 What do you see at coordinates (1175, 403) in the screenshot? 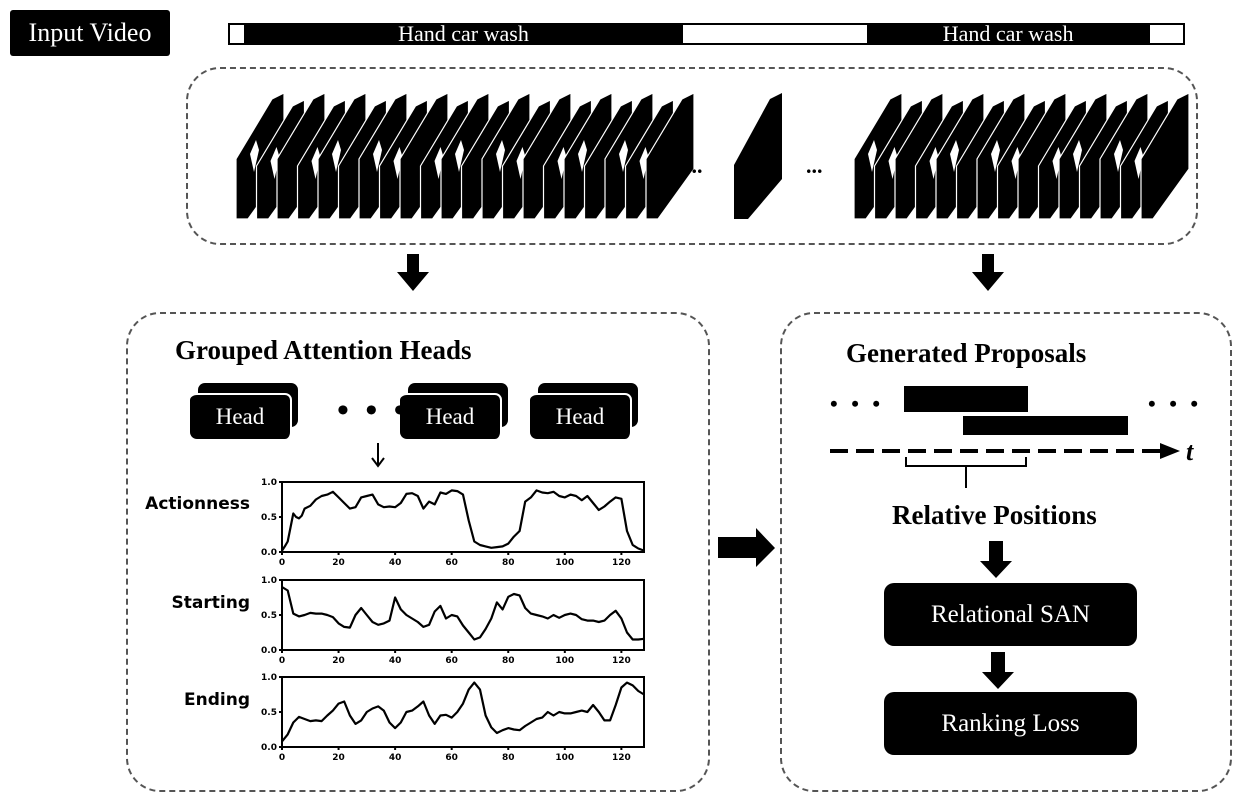
I see `proposals-ellipsis-right: • • •` at bounding box center [1175, 403].